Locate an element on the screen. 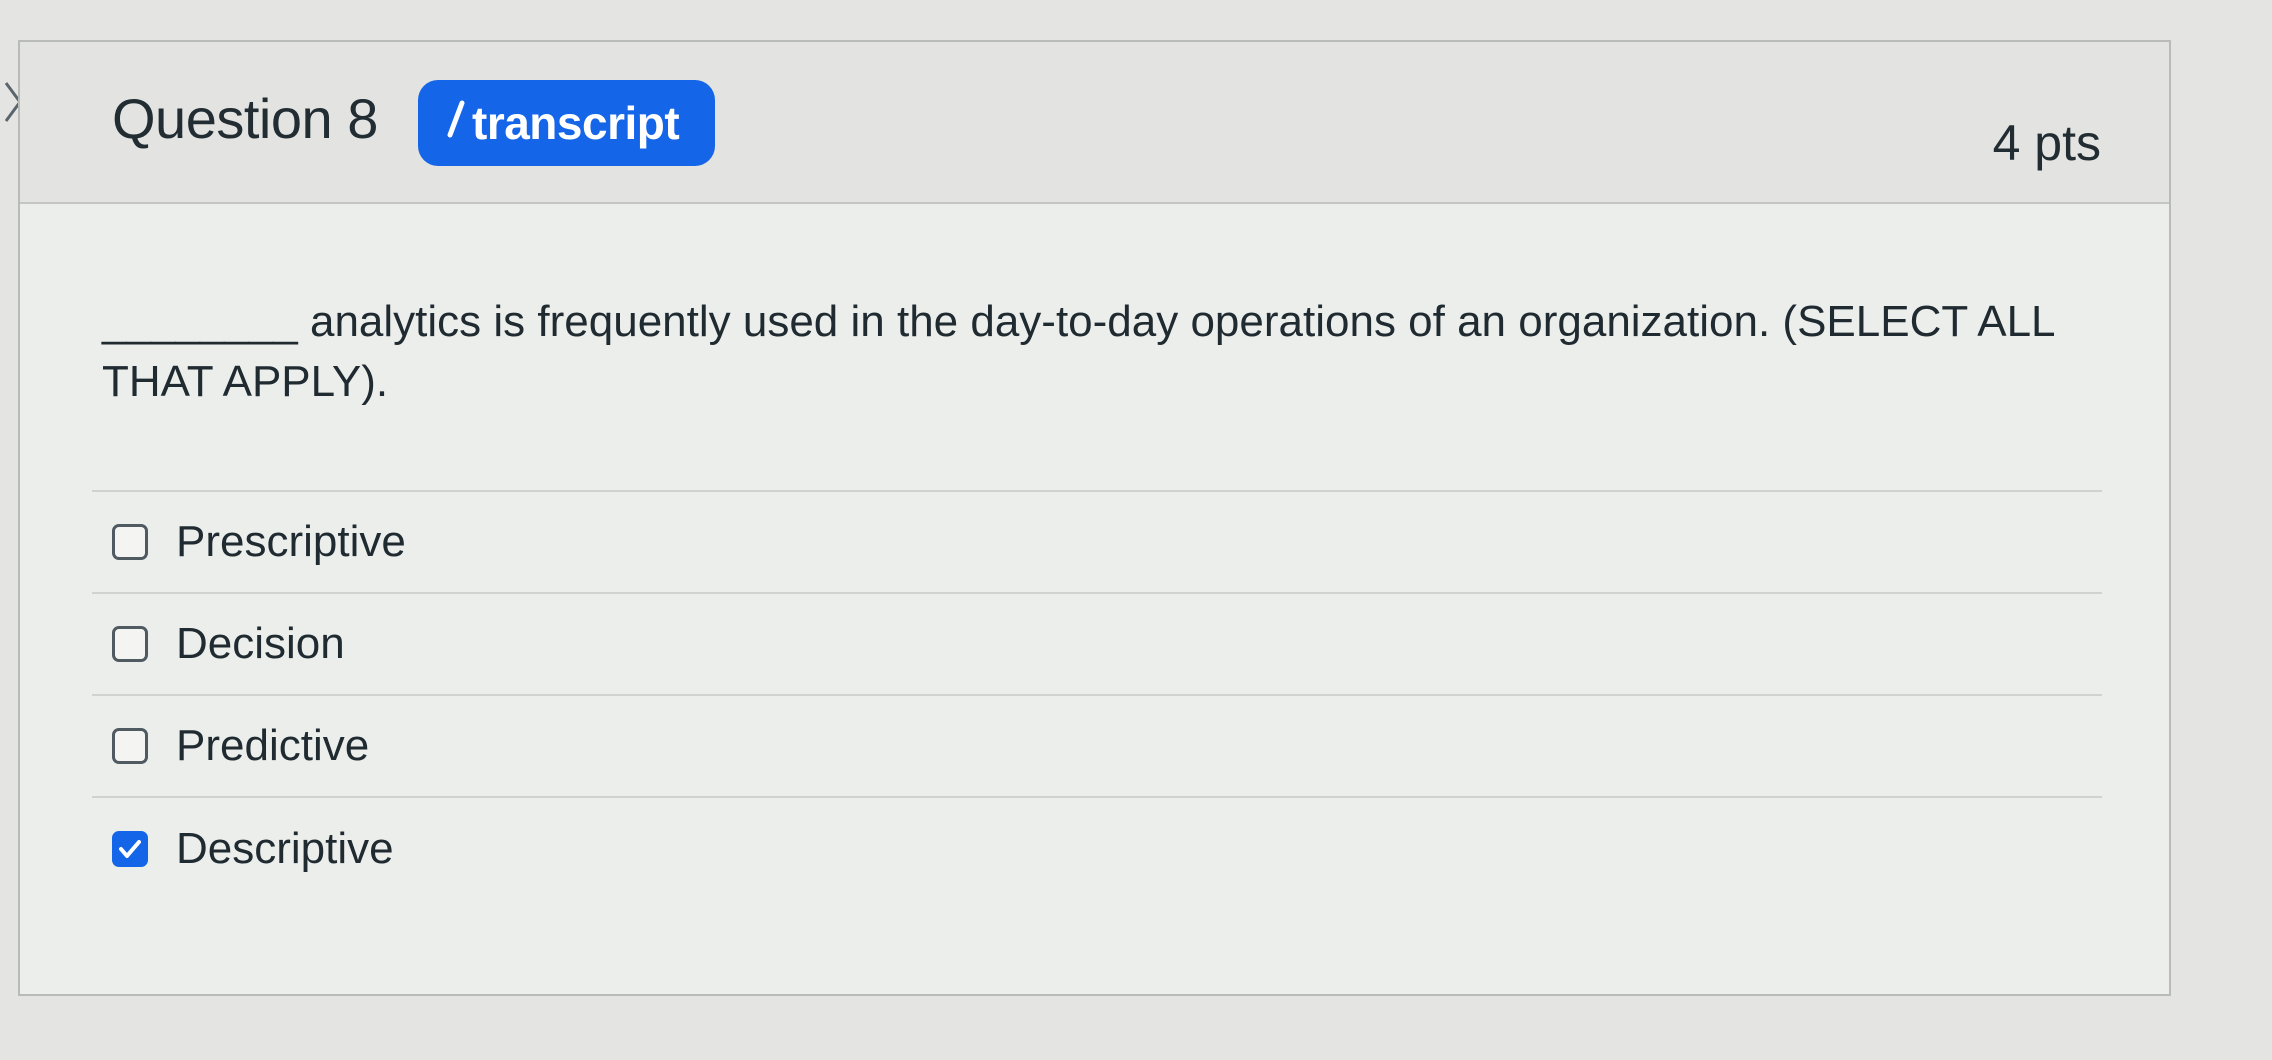  option-label: Predictive is located at coordinates (273, 745).